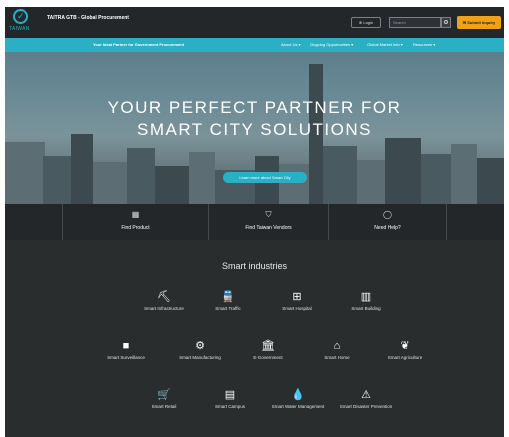  I want to click on industry-smart-water-management: 💧 Smart Water Management, so click(298, 399).